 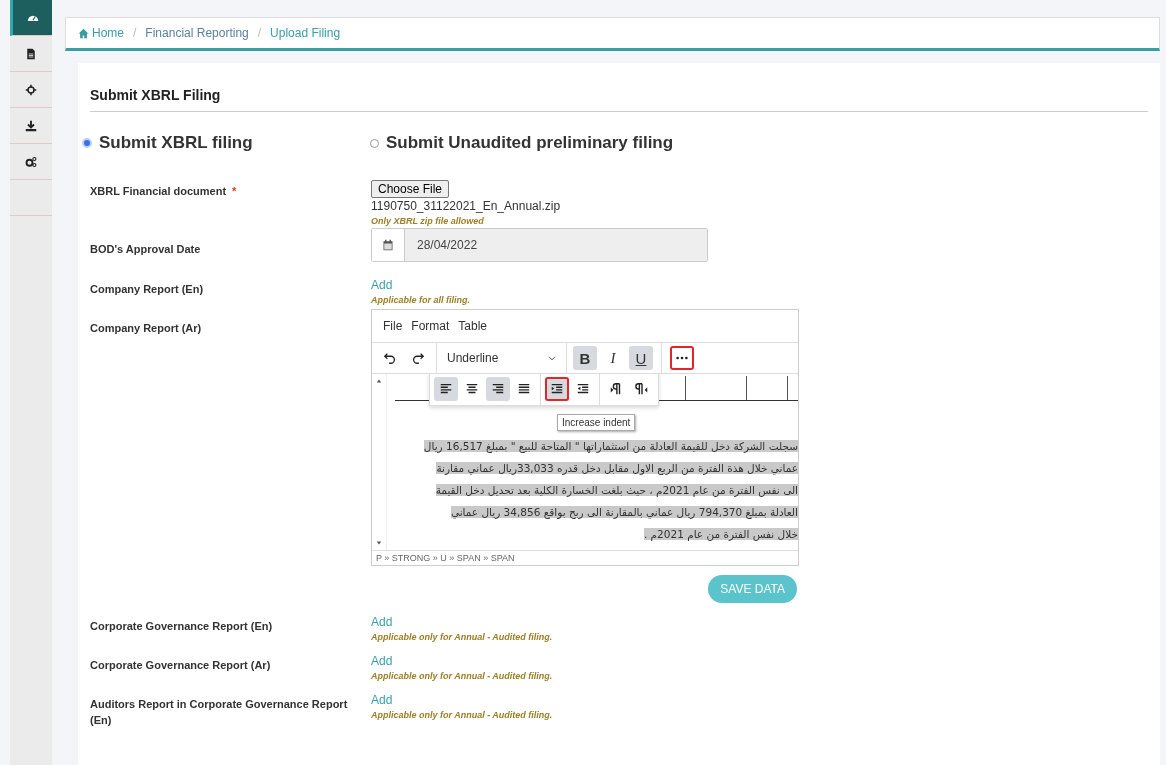 What do you see at coordinates (234, 191) in the screenshot?
I see `required-mark: *` at bounding box center [234, 191].